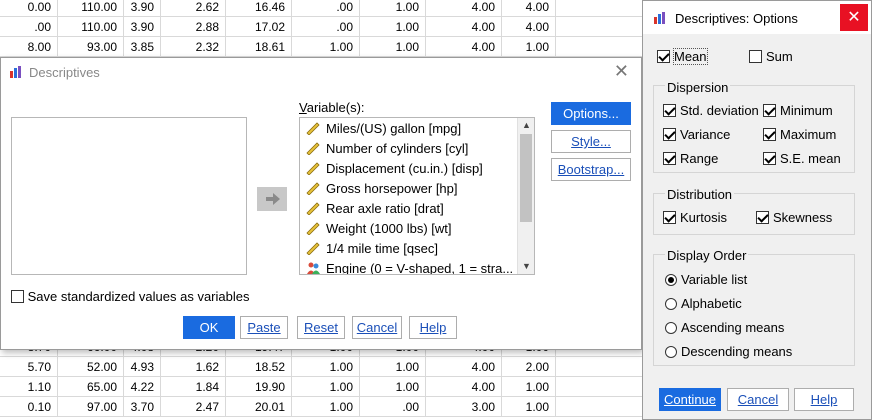  What do you see at coordinates (321, 327) in the screenshot?
I see `reset-button: Reset` at bounding box center [321, 327].